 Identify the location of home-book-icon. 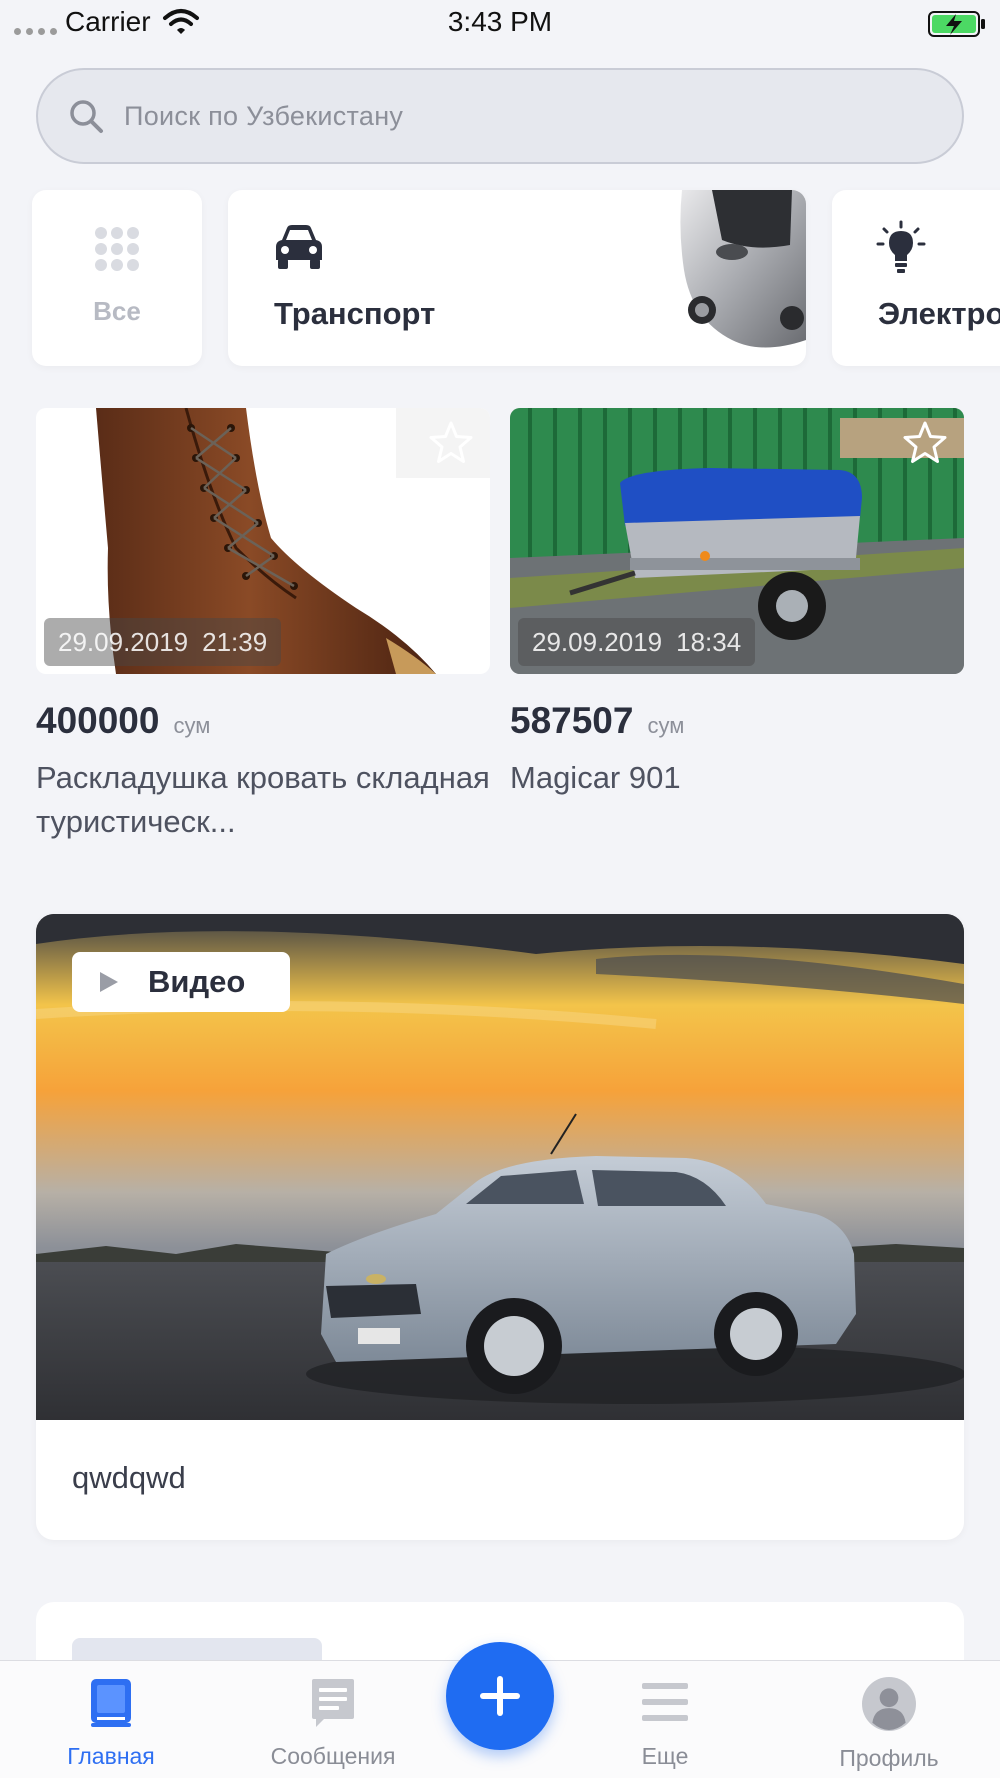
(111, 1703).